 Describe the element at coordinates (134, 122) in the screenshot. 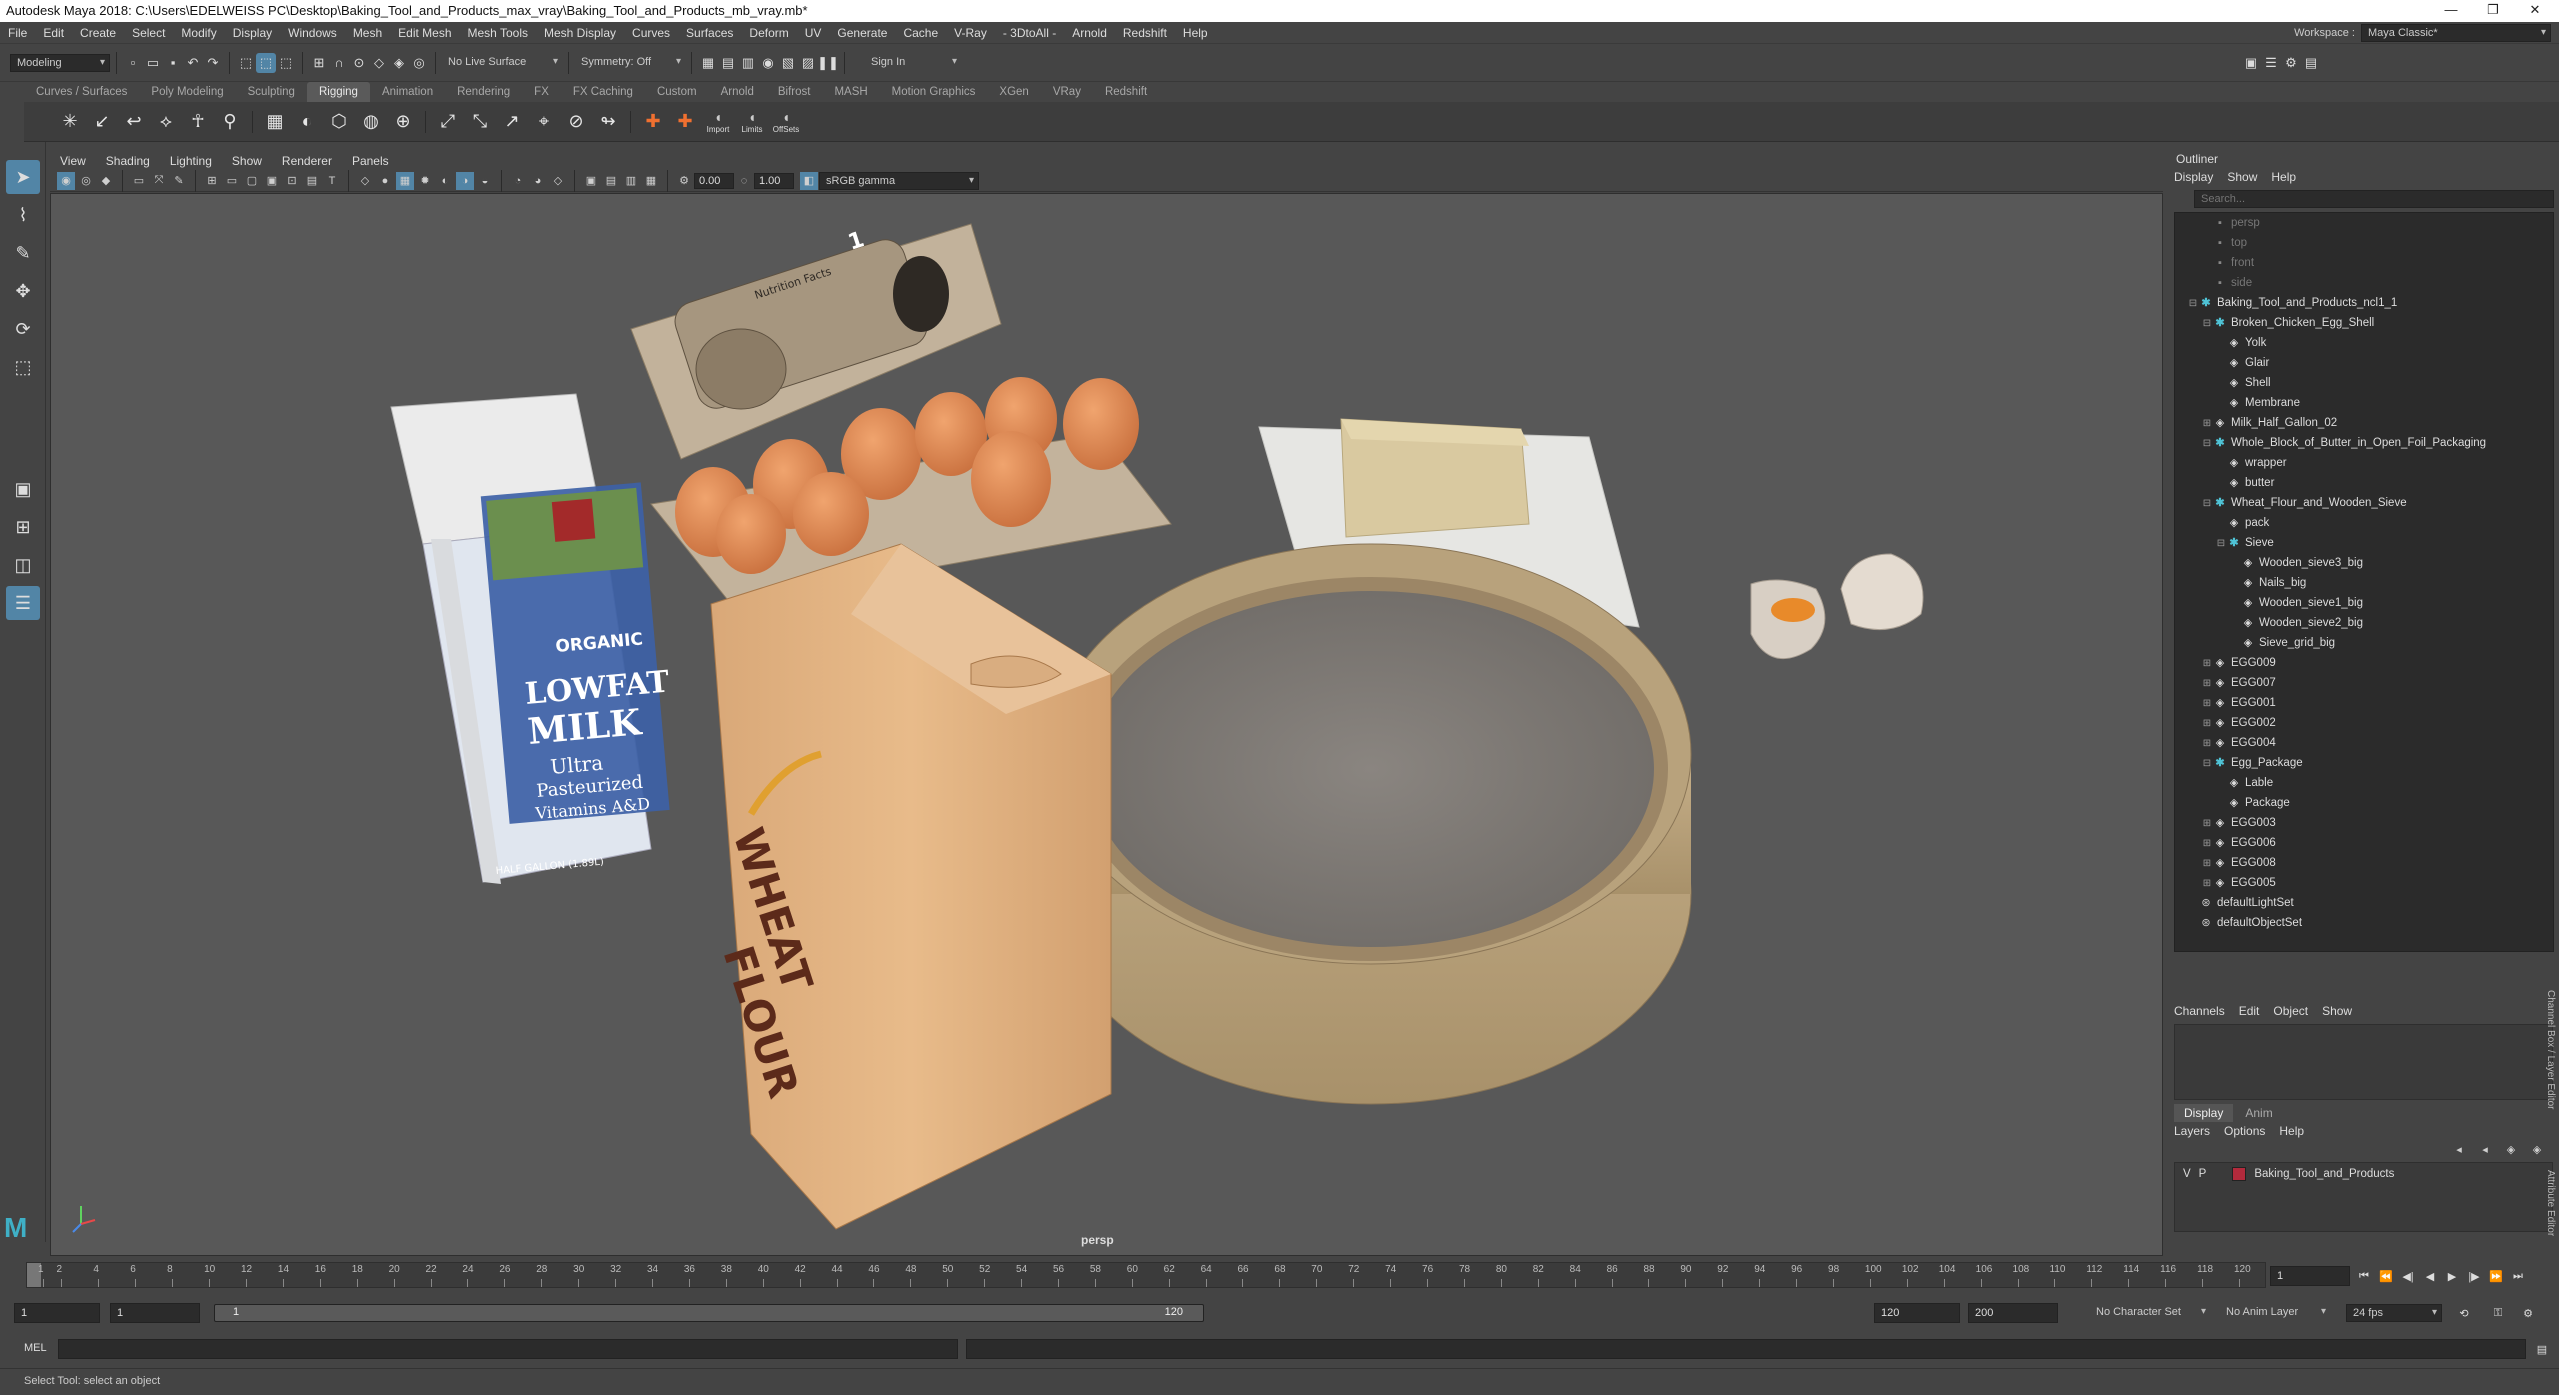

I see `ik-spline-icon: ↩` at that location.